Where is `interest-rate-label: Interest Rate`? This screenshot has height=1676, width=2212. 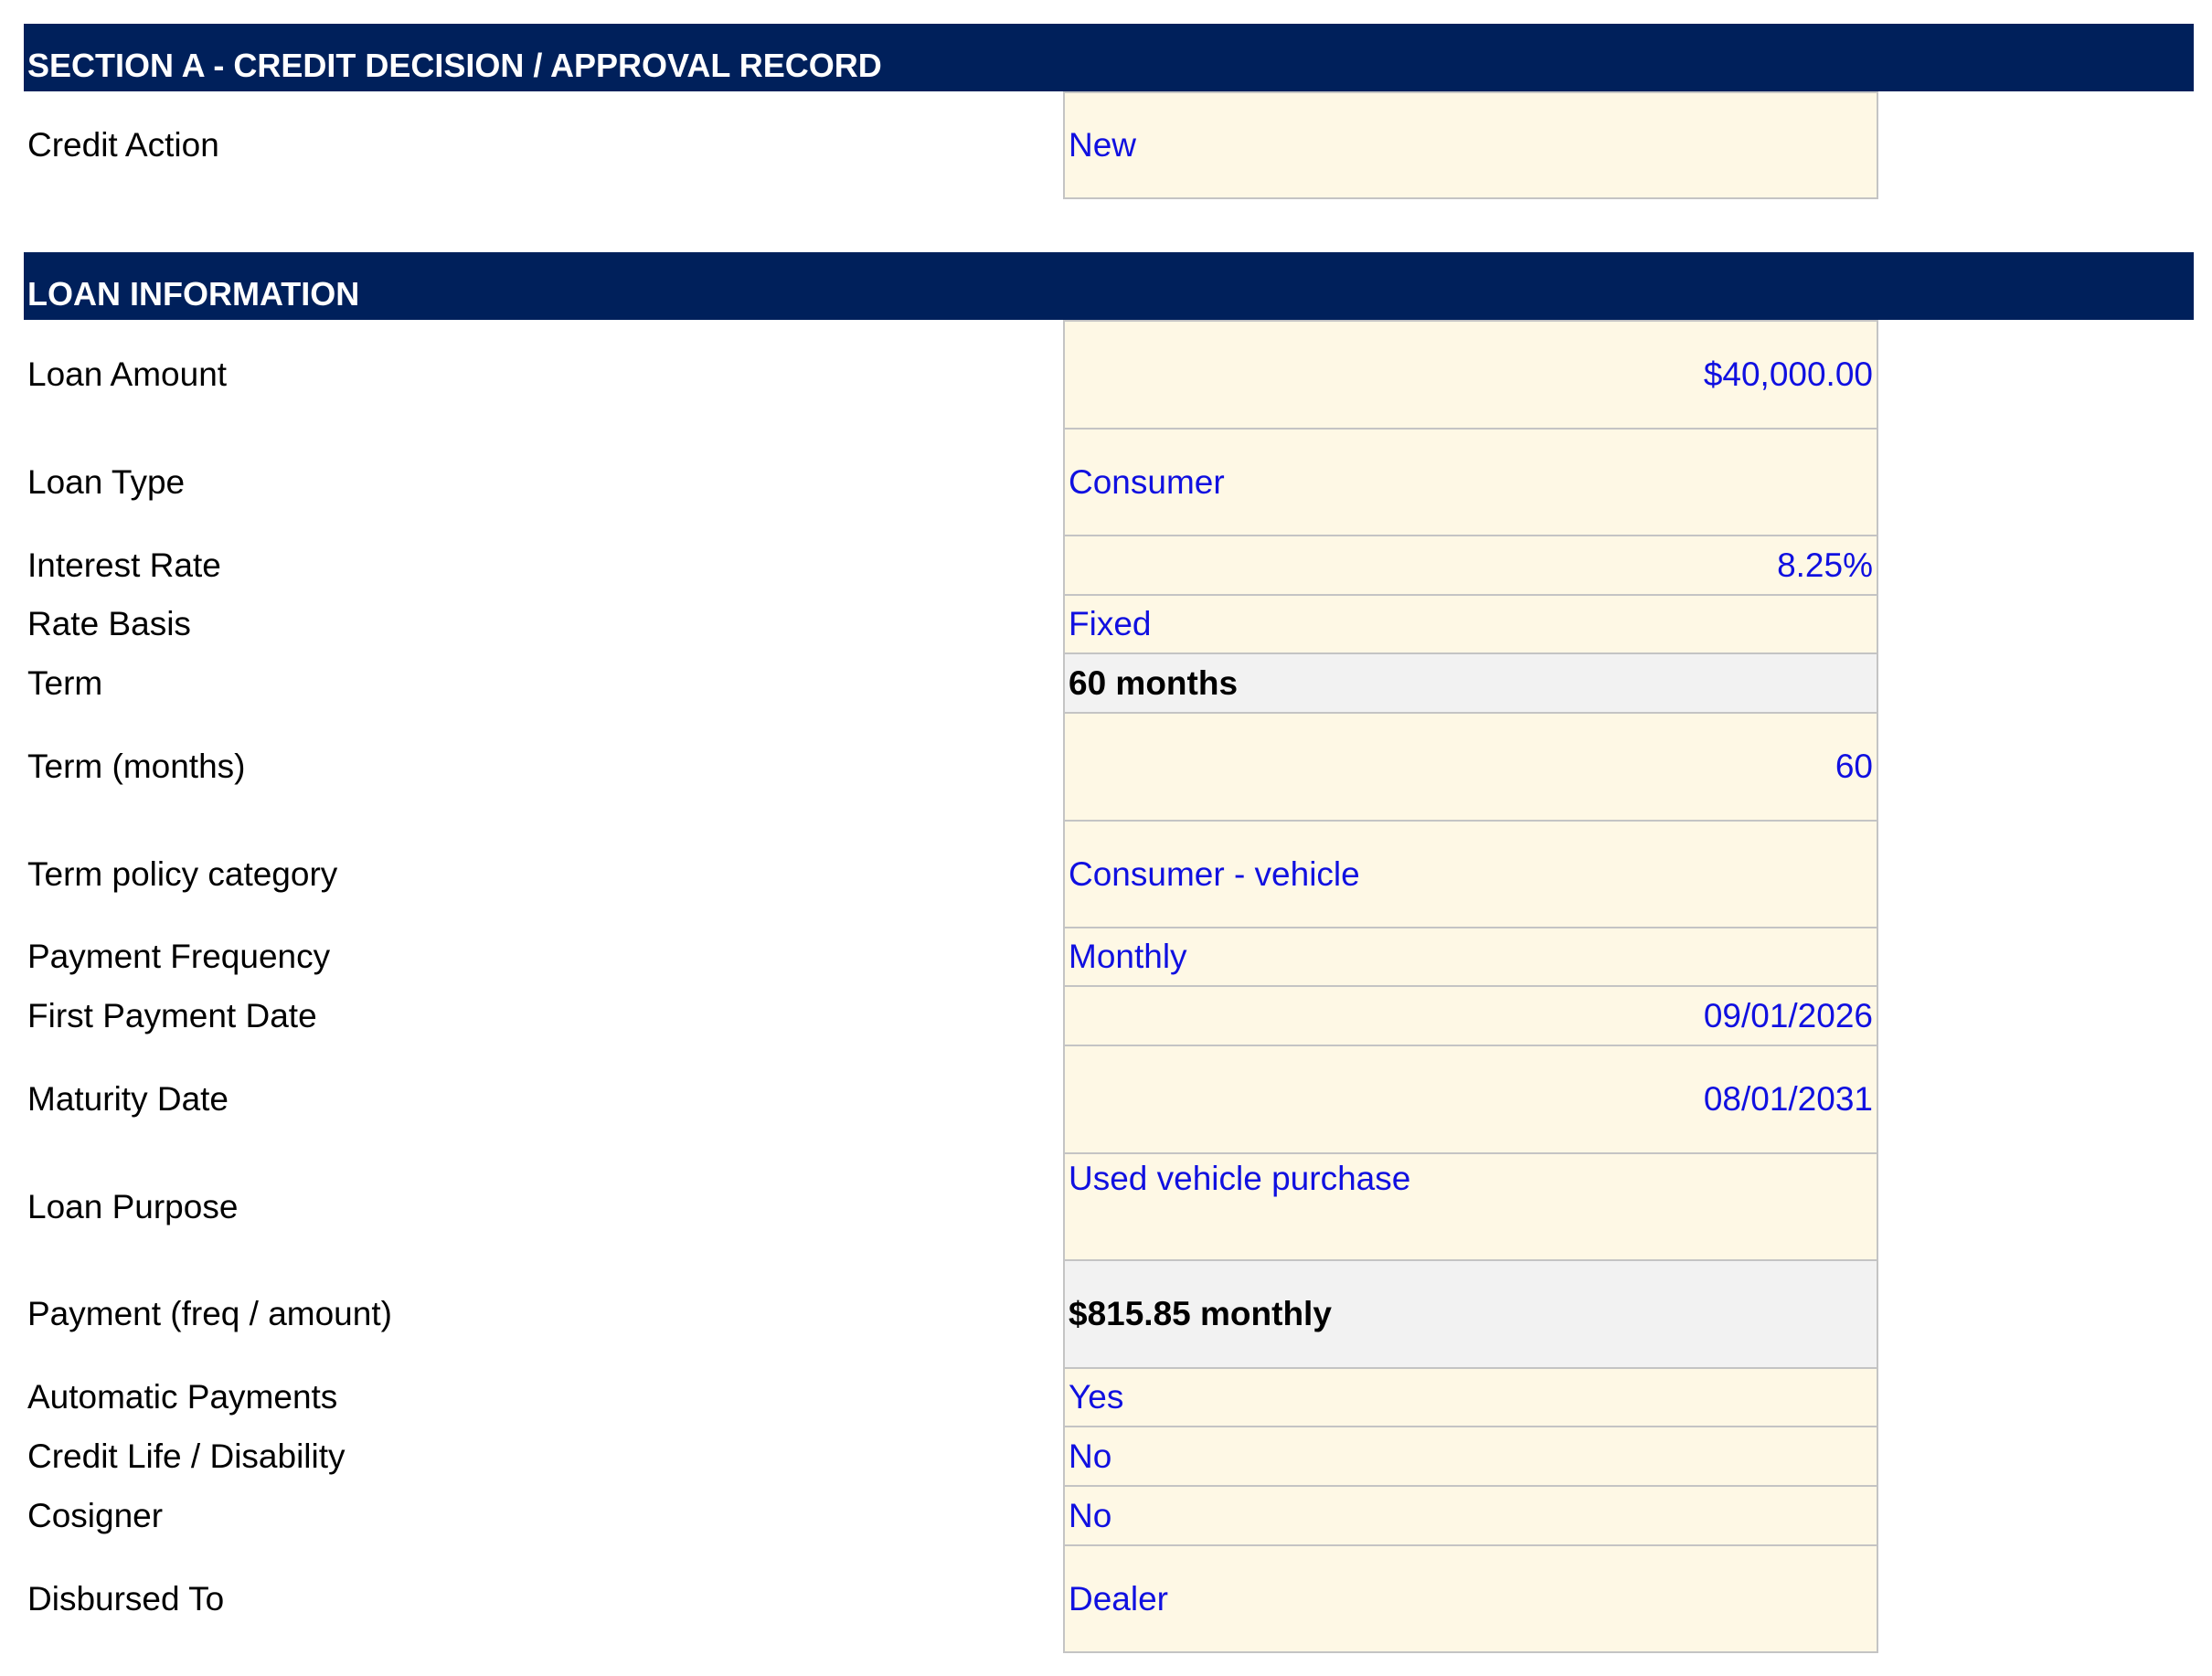
interest-rate-label: Interest Rate is located at coordinates (124, 565).